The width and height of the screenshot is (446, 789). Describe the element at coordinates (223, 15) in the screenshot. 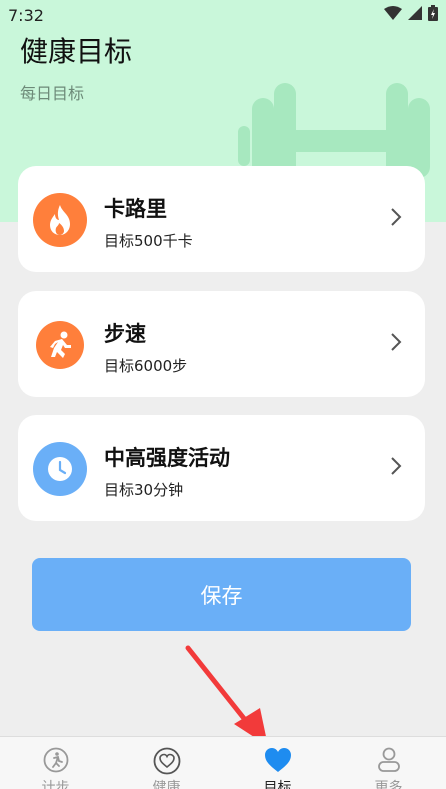

I see `status-bar: 7:32` at that location.